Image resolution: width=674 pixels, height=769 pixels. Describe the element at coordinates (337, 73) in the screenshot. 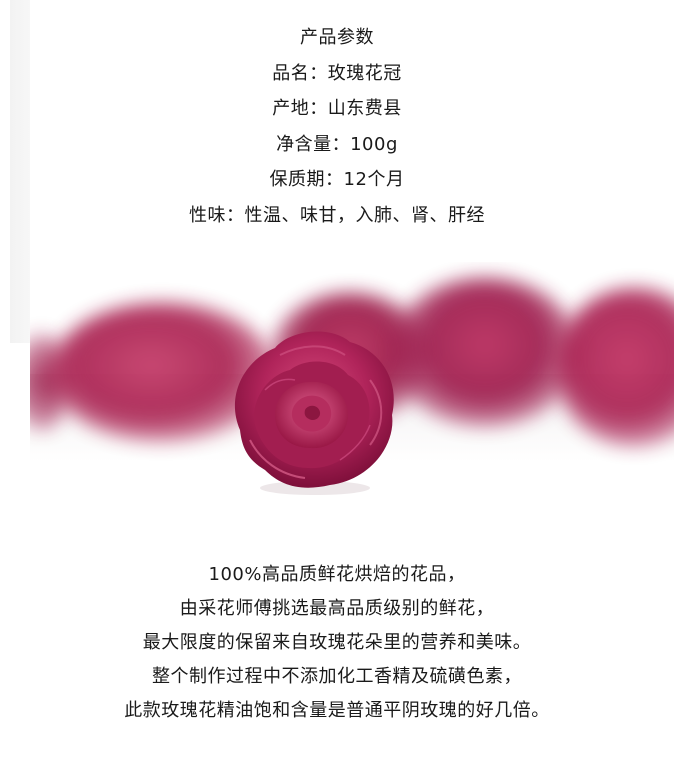

I see `product-name: 品名：玫瑰花冠` at that location.